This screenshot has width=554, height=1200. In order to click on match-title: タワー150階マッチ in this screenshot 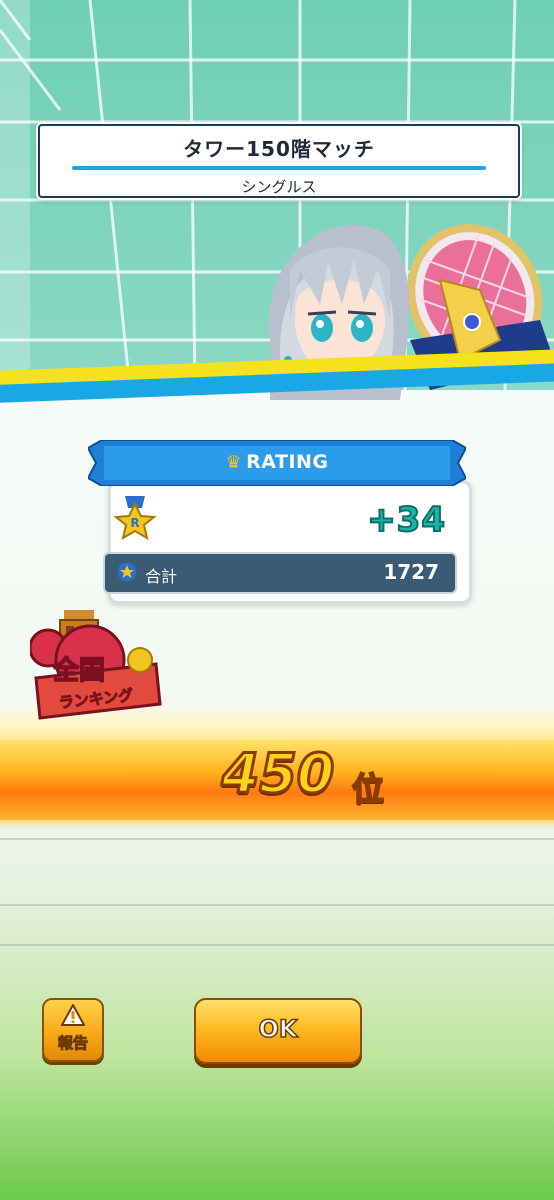, I will do `click(279, 149)`.